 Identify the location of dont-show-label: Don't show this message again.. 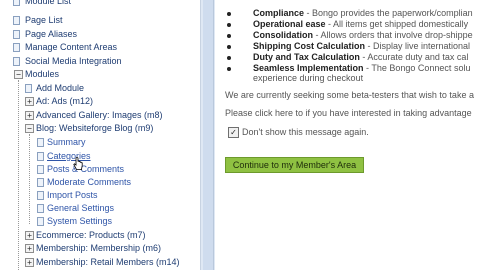
(305, 132).